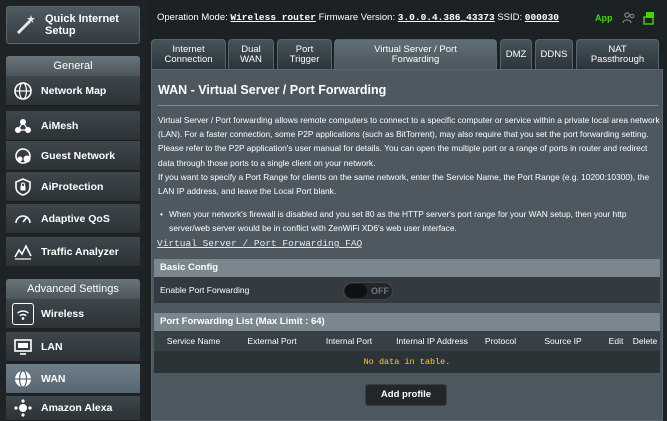  What do you see at coordinates (500, 341) in the screenshot?
I see `column-header: Protocol` at bounding box center [500, 341].